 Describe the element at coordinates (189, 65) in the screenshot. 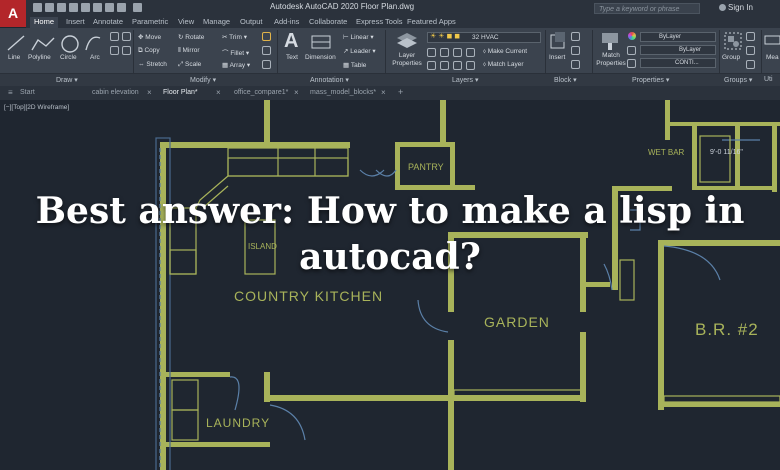

I see `scale-button: ⤢ Scale` at that location.